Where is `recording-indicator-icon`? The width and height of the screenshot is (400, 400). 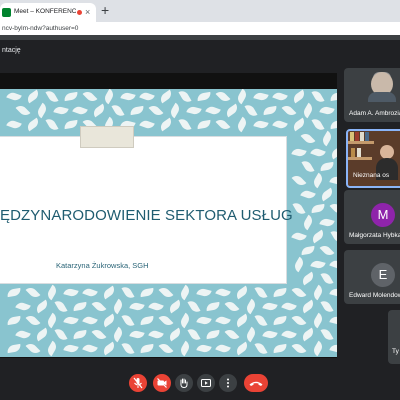
recording-indicator-icon is located at coordinates (79, 12).